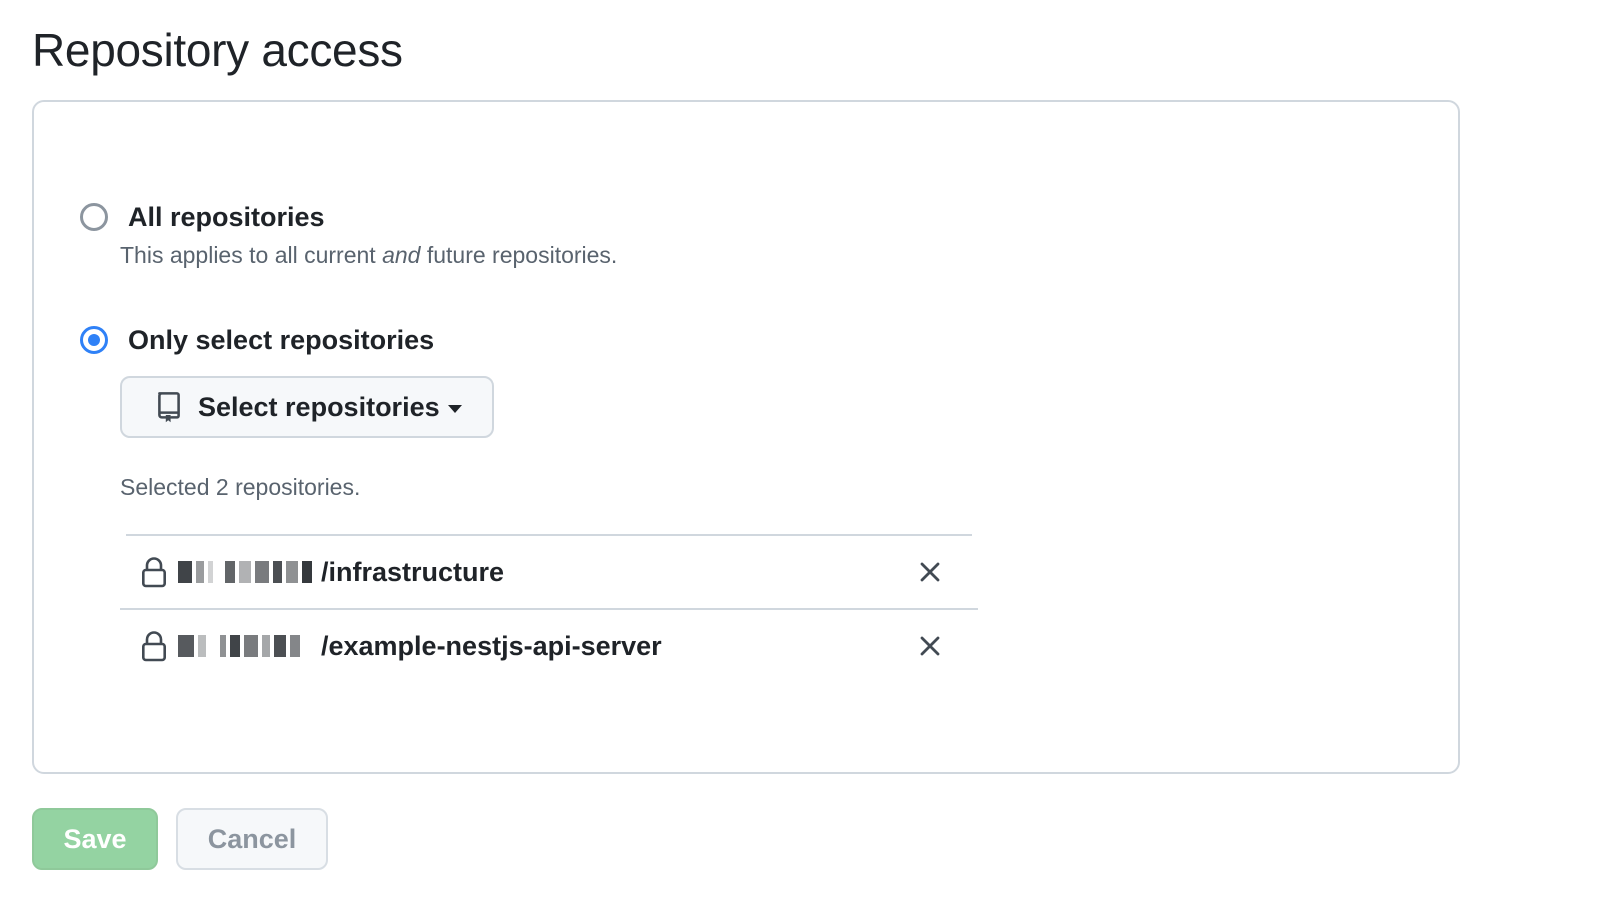  Describe the element at coordinates (95, 839) in the screenshot. I see `save-button: Save` at that location.